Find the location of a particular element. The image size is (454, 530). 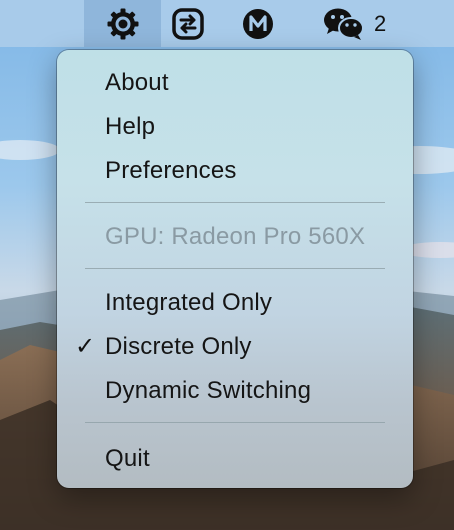

m-circle-icon is located at coordinates (258, 23).